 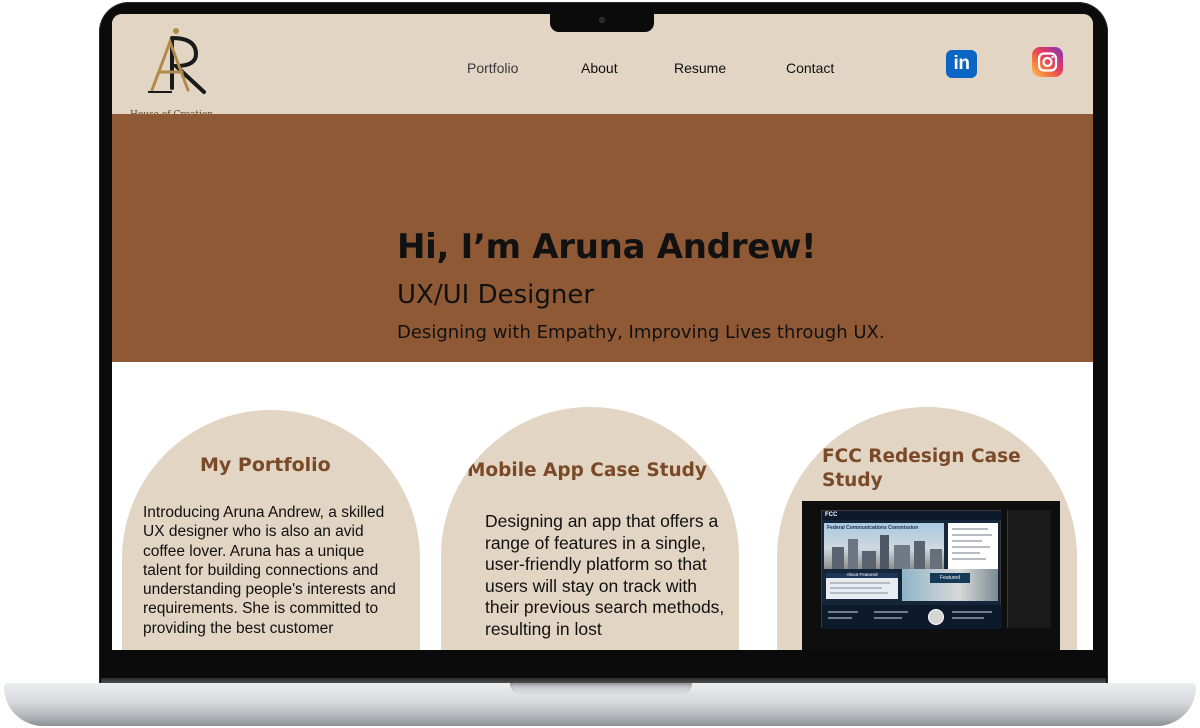 I want to click on linkedin-label: in, so click(x=961, y=63).